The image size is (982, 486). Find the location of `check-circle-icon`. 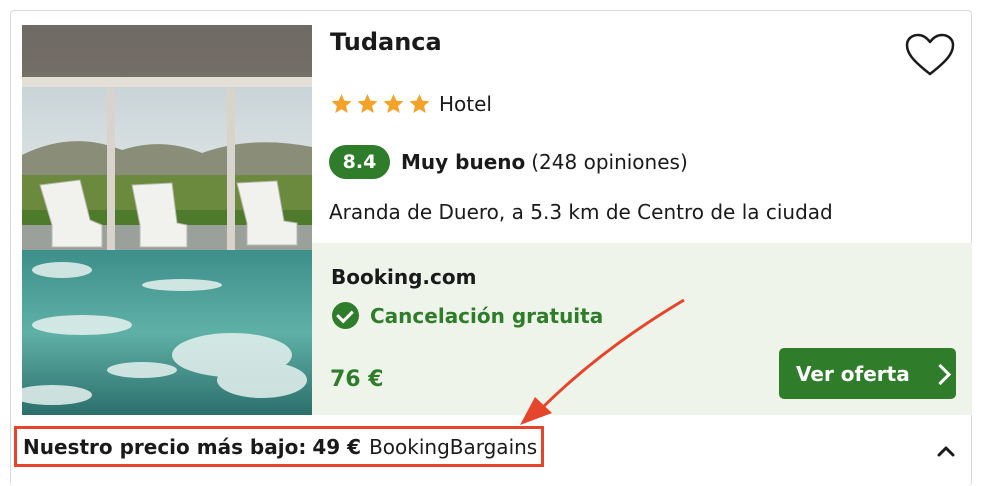

check-circle-icon is located at coordinates (345, 315).